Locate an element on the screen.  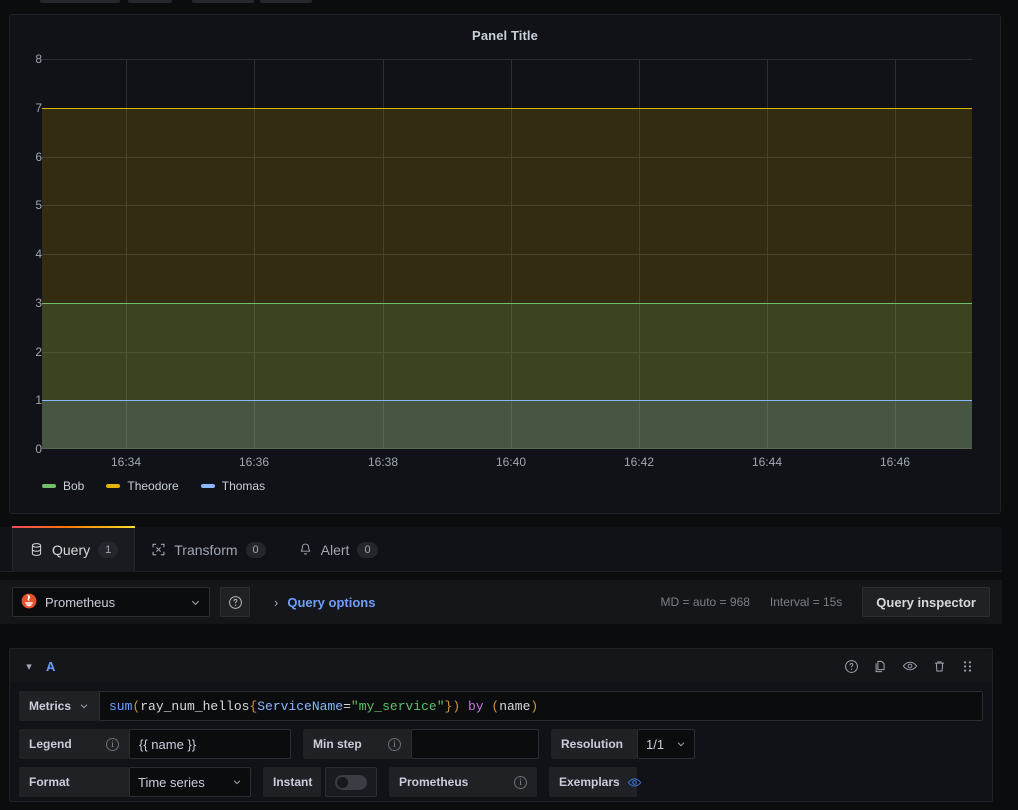
delete-trash-icon is located at coordinates (939, 666).